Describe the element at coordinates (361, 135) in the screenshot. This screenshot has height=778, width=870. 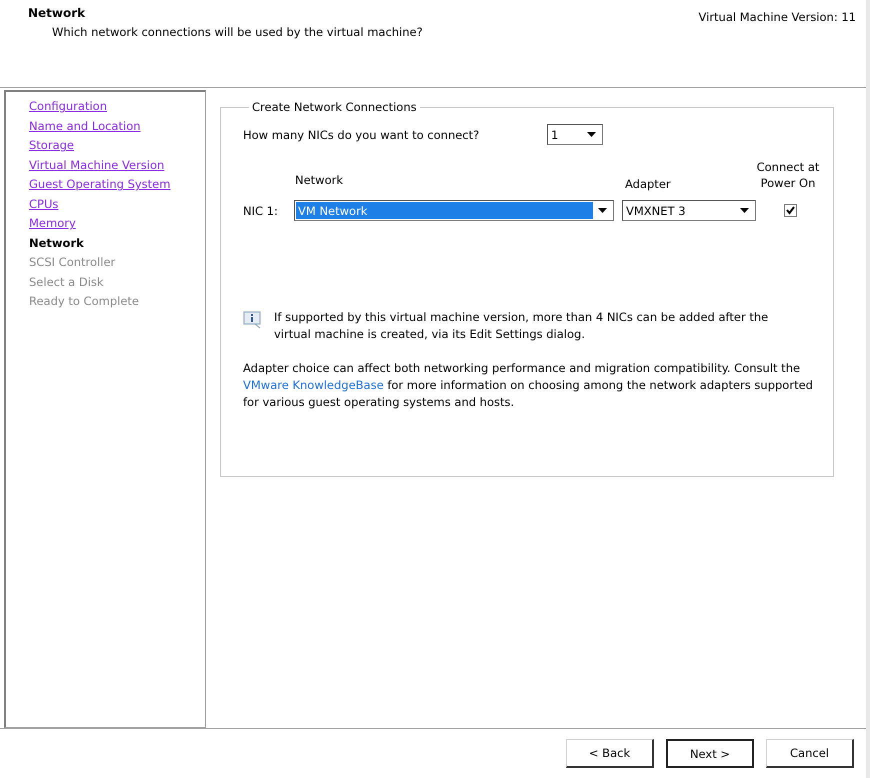
I see `nic-count-label: How many NICs do you want to connect?` at that location.